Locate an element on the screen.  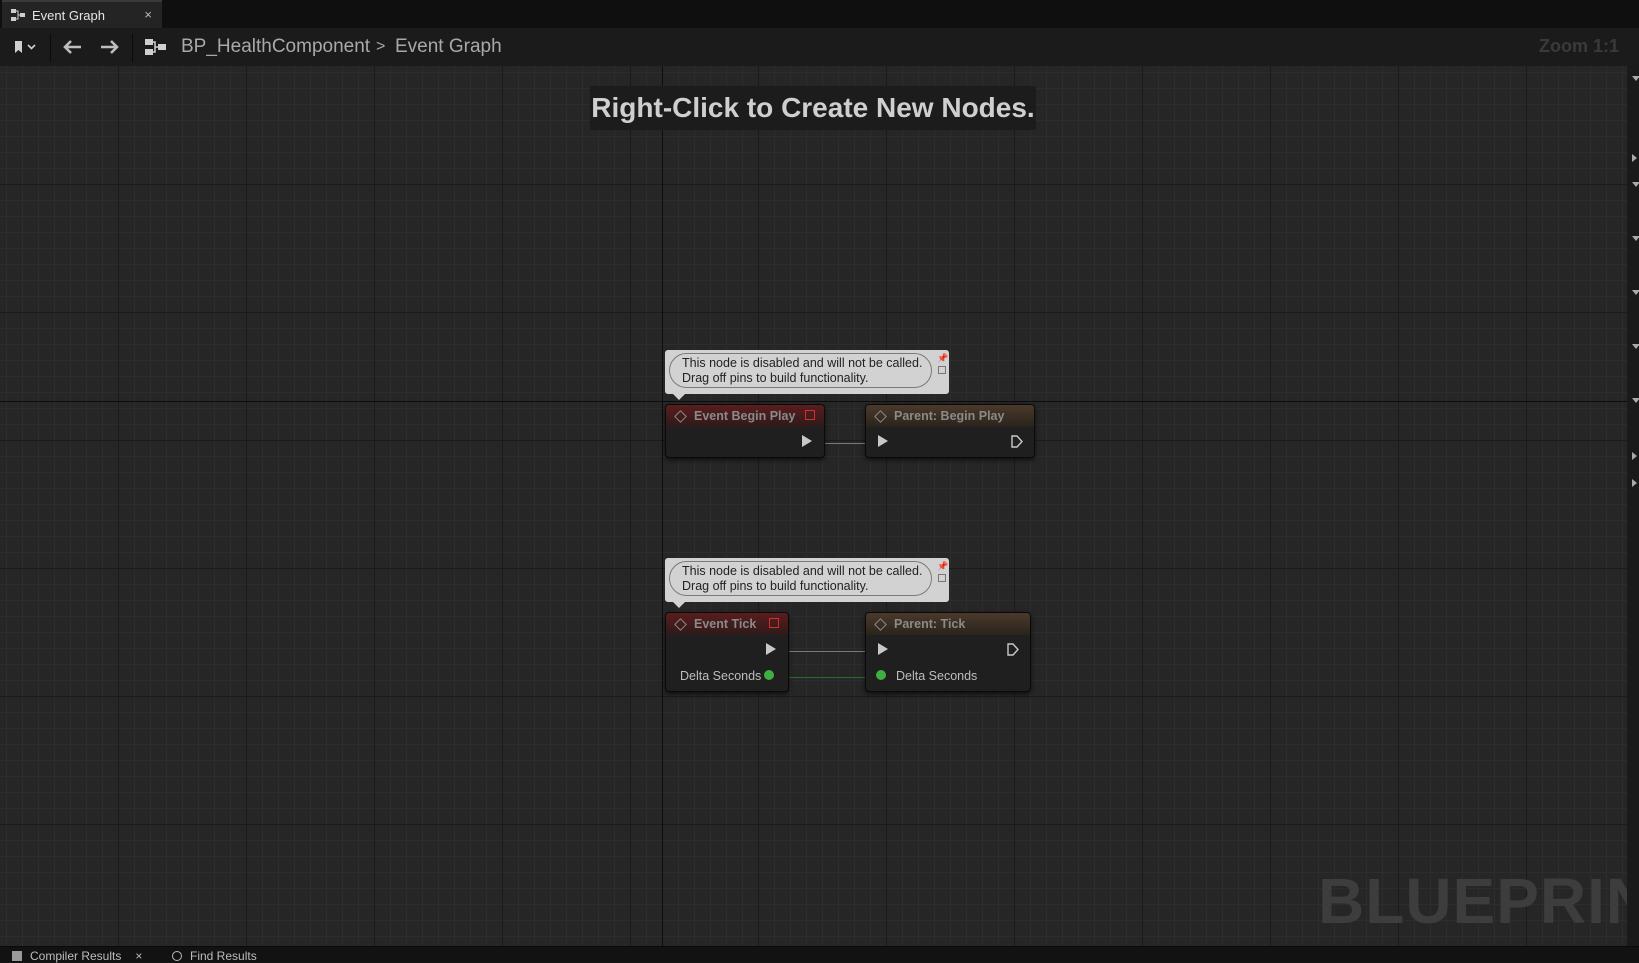
breadcrumb-blueprint: BP_HealthComponent is located at coordinates (275, 47).